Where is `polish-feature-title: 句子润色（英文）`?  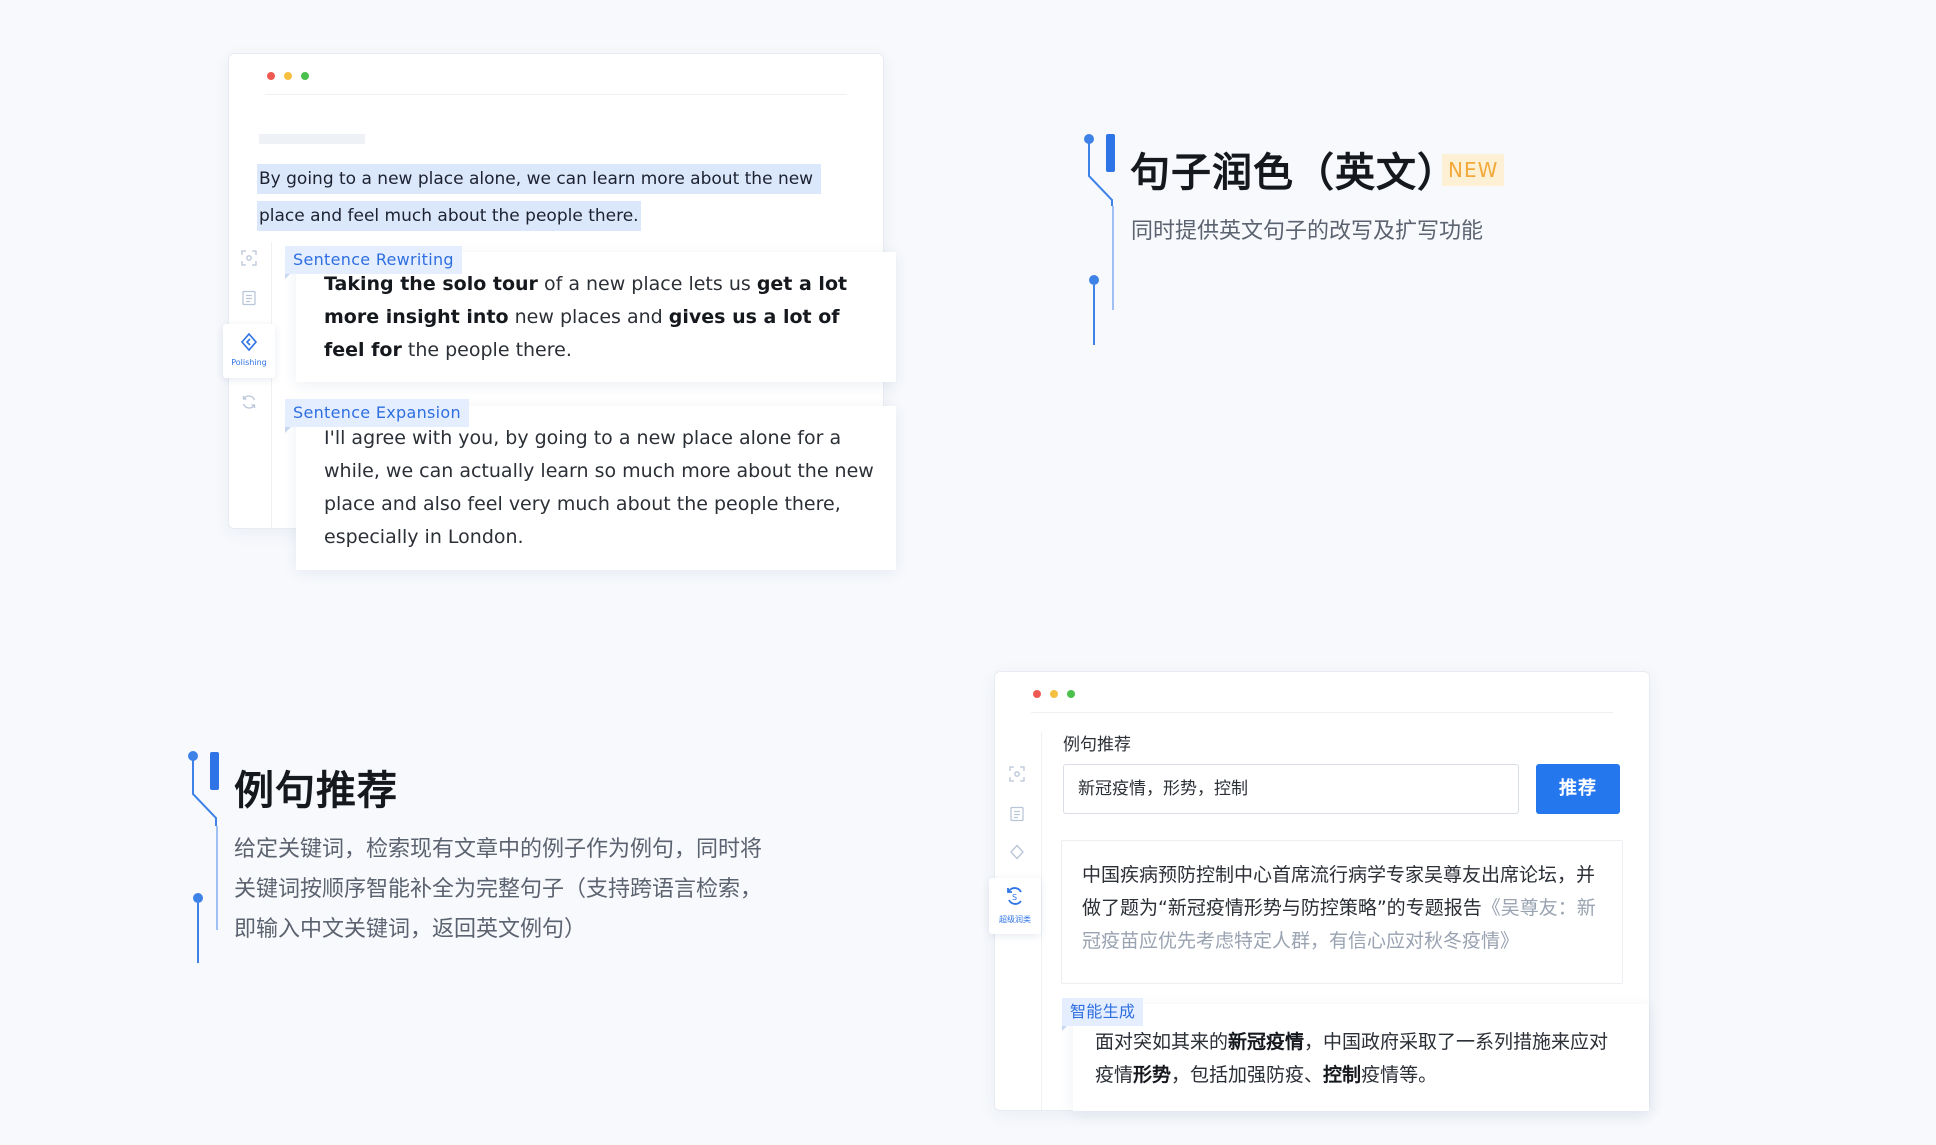 polish-feature-title: 句子润色（英文） is located at coordinates (1294, 173).